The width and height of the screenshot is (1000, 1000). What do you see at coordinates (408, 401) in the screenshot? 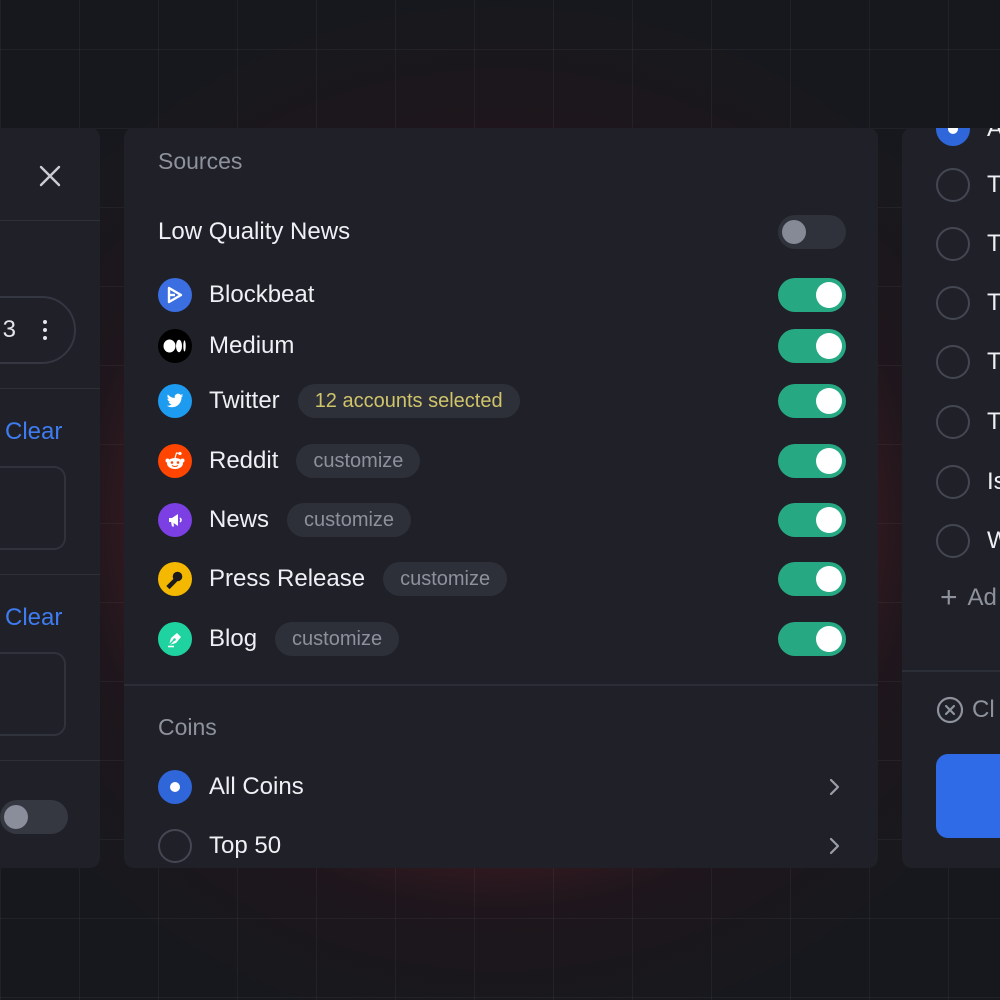
I see `accounts-selected-tag: 12 accounts selected` at bounding box center [408, 401].